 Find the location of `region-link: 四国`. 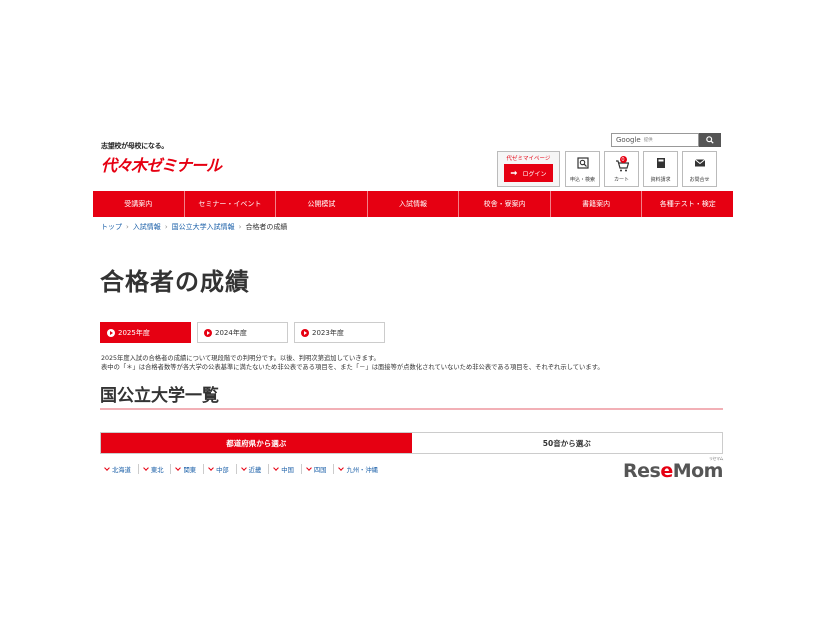

region-link: 四国 is located at coordinates (318, 469).